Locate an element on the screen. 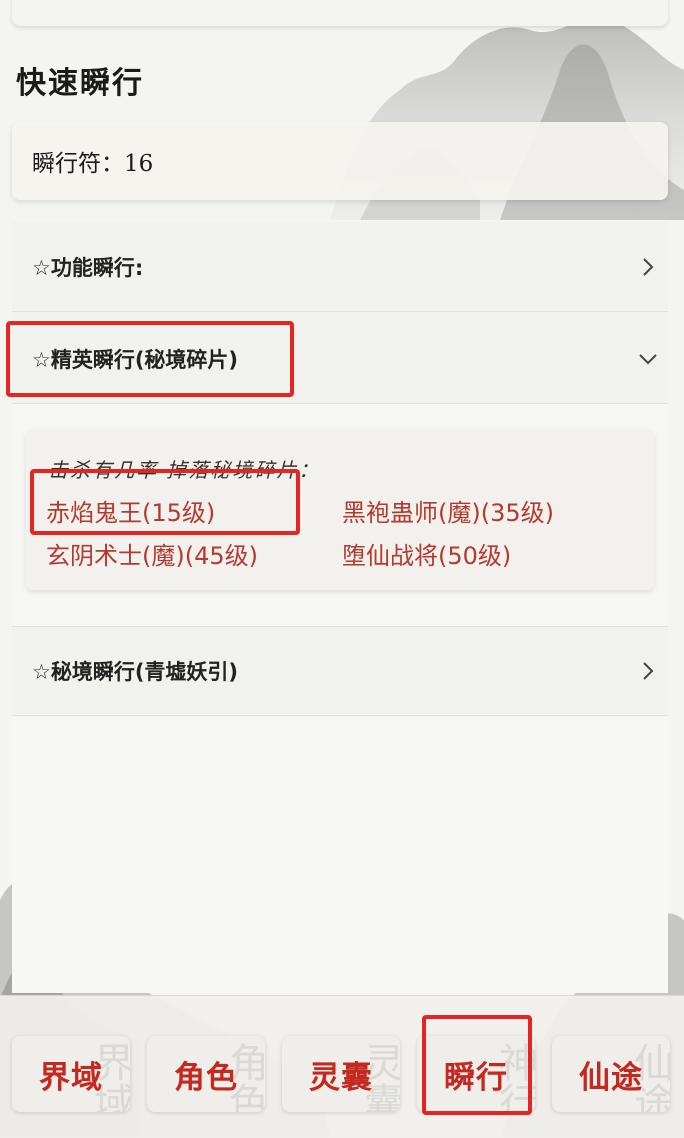  nav-teleport: 神行 瞬行 is located at coordinates (476, 1074).